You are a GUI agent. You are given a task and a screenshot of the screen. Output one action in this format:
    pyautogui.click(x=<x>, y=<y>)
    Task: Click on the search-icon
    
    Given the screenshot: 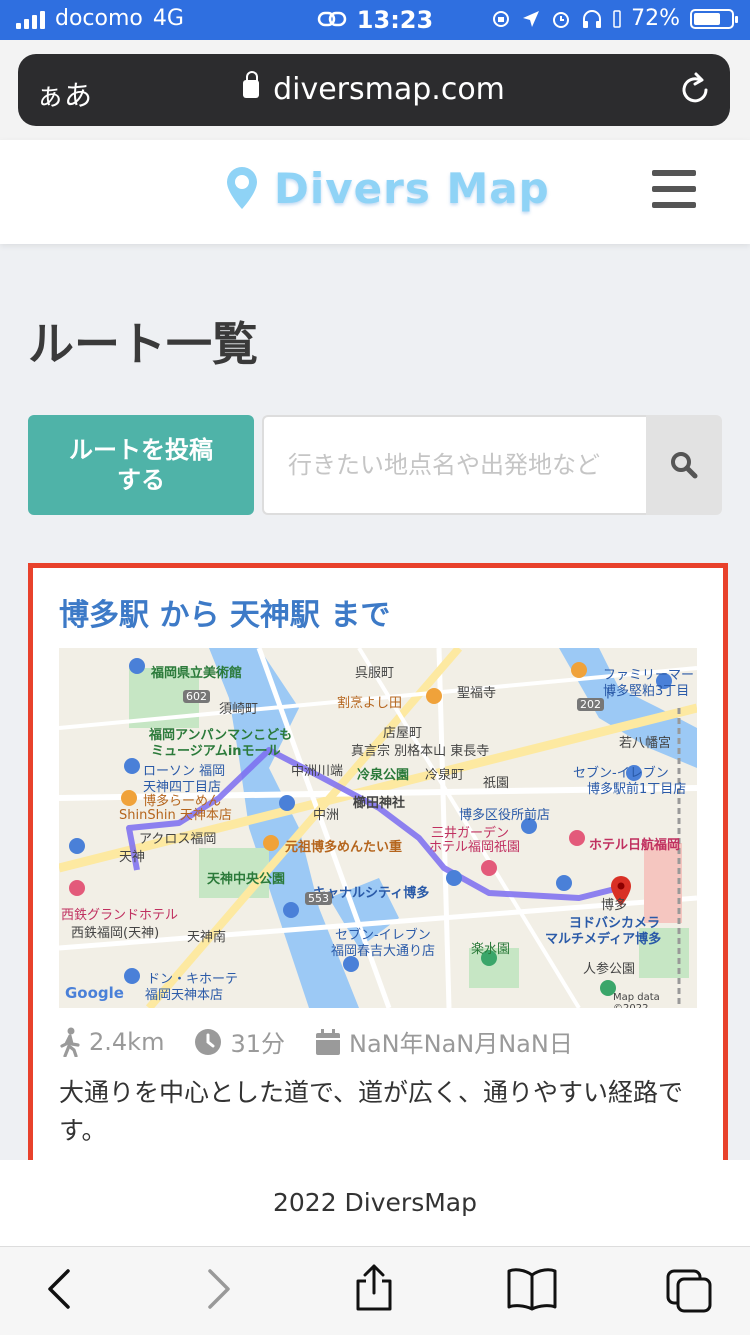 What is the action you would take?
    pyautogui.click(x=684, y=465)
    